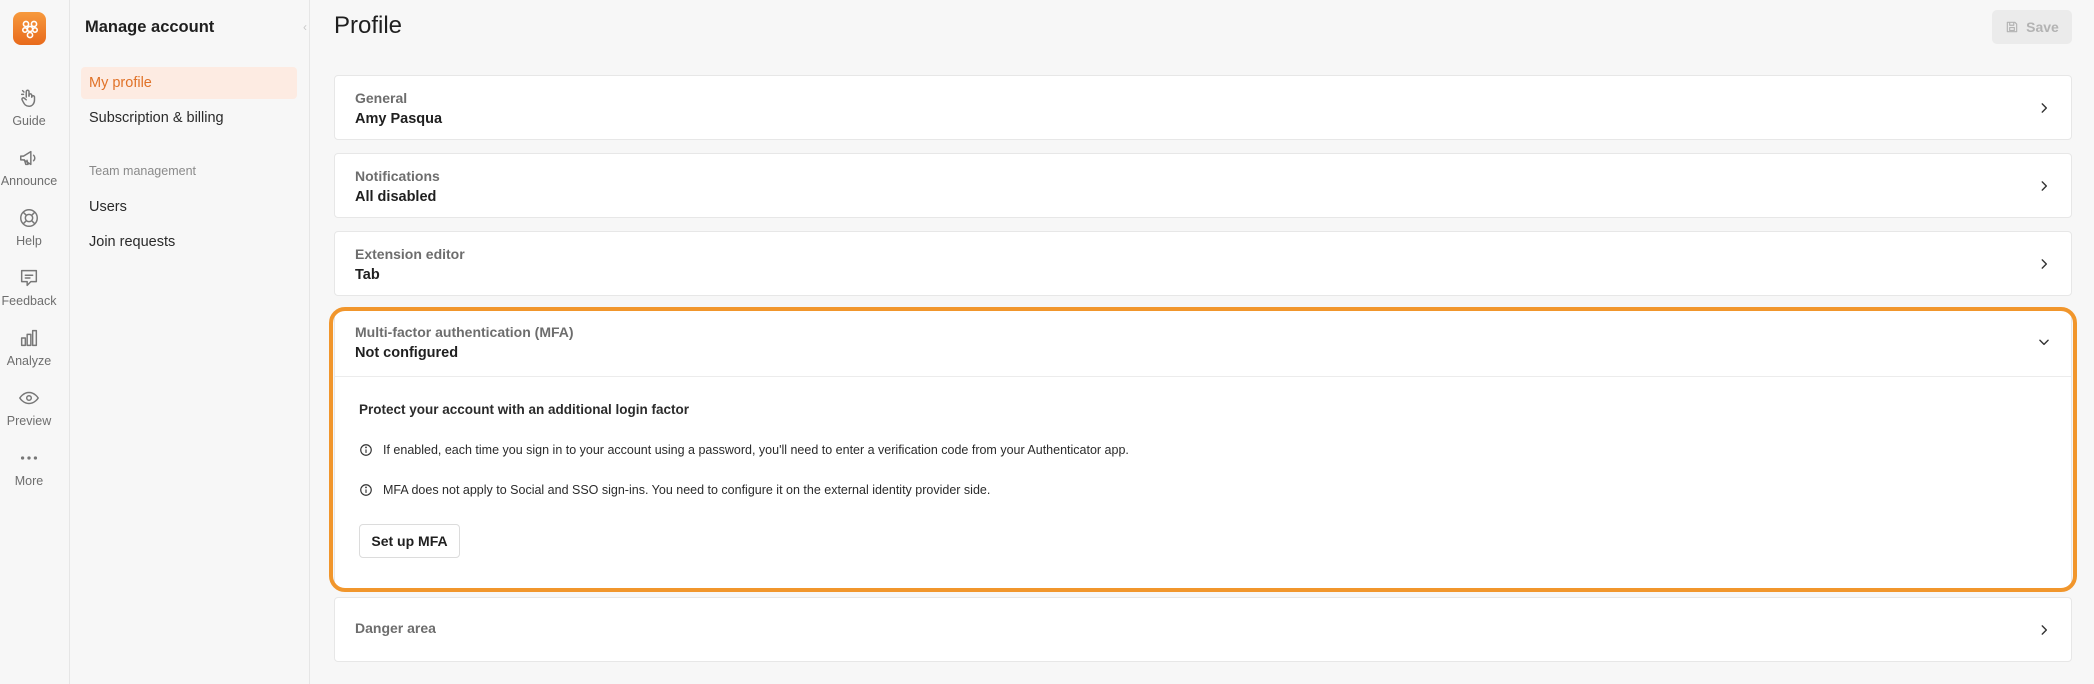  Describe the element at coordinates (2012, 27) in the screenshot. I see `save-disk-icon` at that location.